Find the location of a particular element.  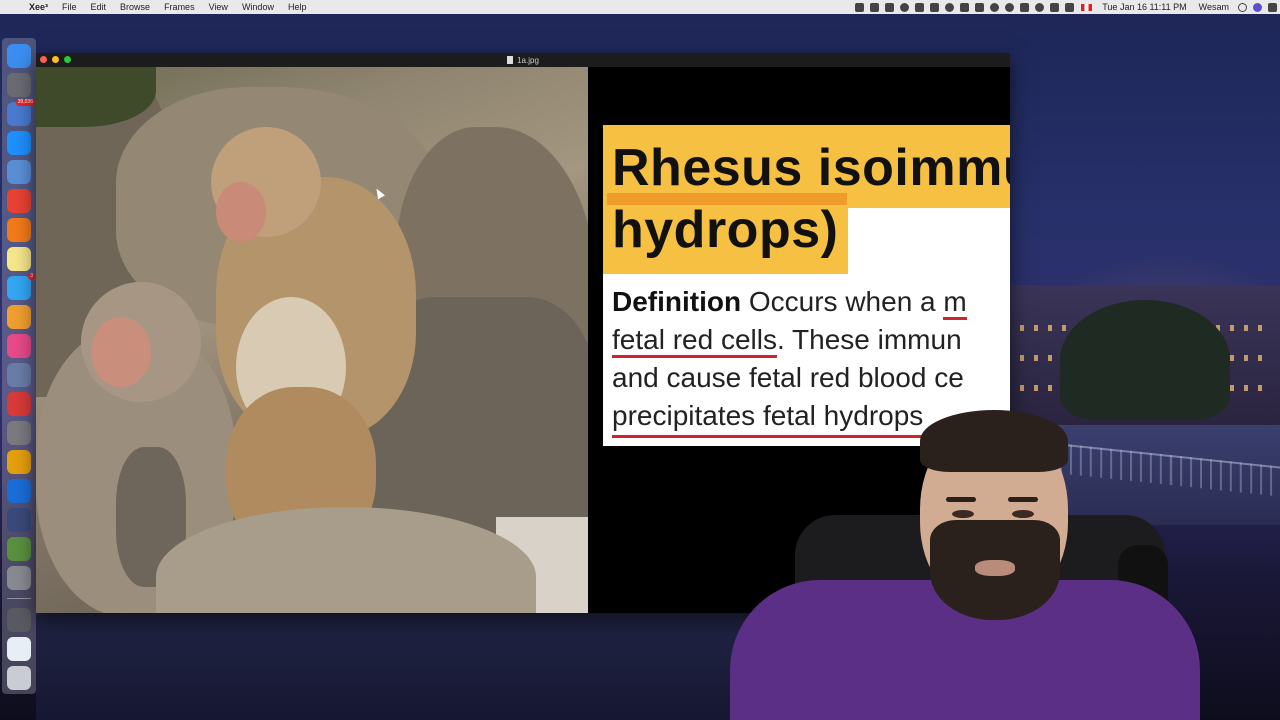

slide-body-line-1-underlined: m is located at coordinates (955, 303).